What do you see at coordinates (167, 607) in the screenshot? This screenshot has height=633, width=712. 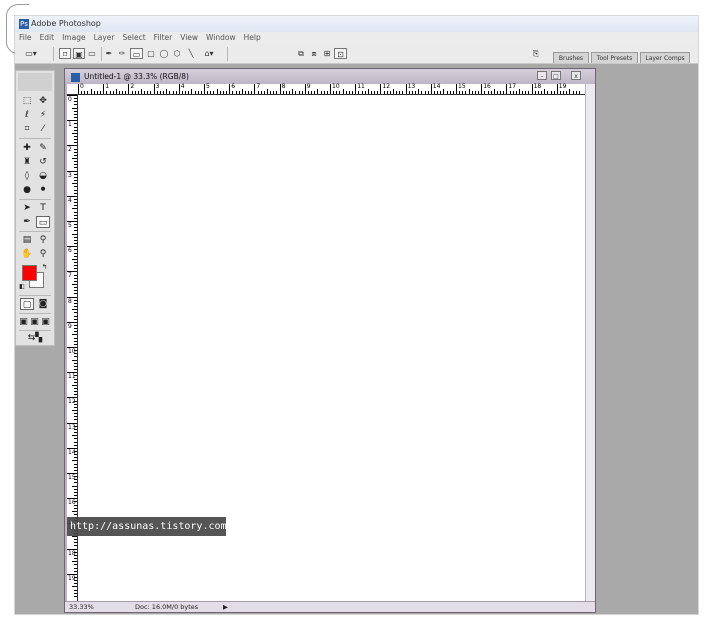 I see `document-size-info: Doc: 16.0M/0 bytes` at bounding box center [167, 607].